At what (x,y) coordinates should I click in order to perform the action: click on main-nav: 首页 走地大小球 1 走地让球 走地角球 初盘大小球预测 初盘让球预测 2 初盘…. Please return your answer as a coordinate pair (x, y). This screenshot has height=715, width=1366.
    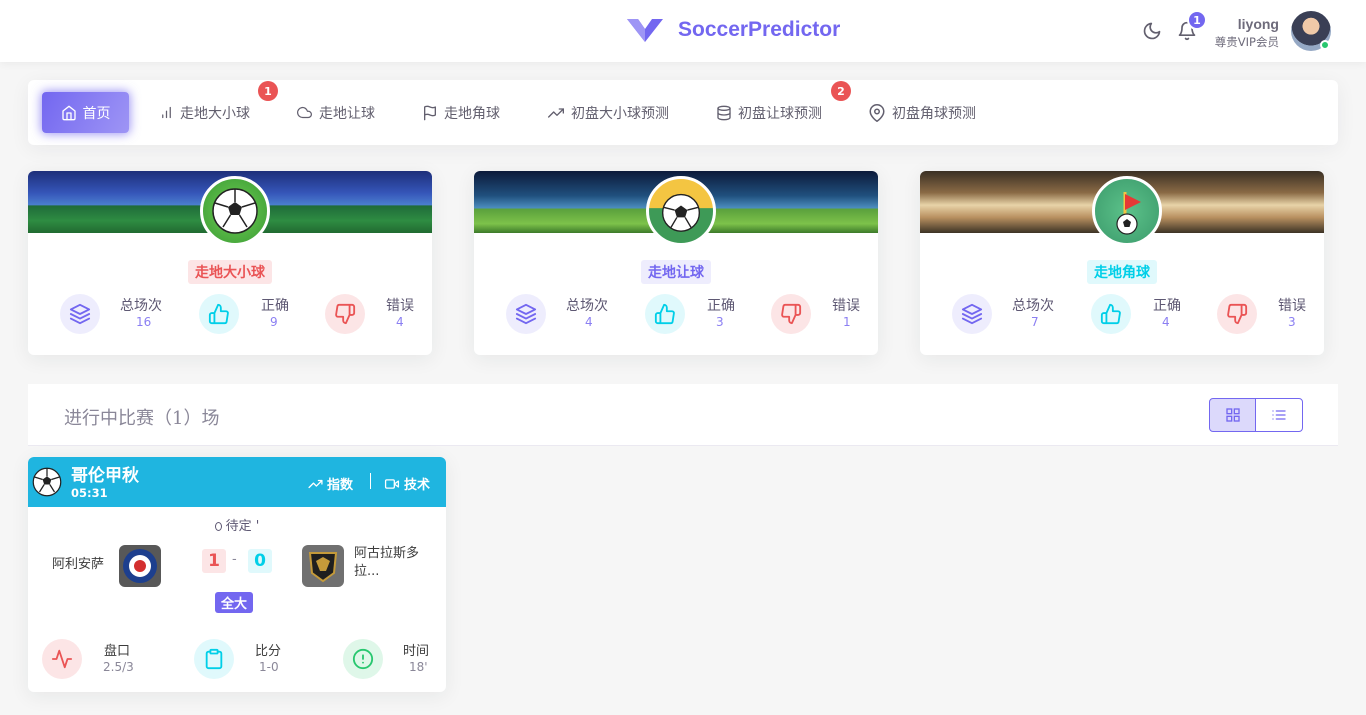
    Looking at the image, I should click on (683, 112).